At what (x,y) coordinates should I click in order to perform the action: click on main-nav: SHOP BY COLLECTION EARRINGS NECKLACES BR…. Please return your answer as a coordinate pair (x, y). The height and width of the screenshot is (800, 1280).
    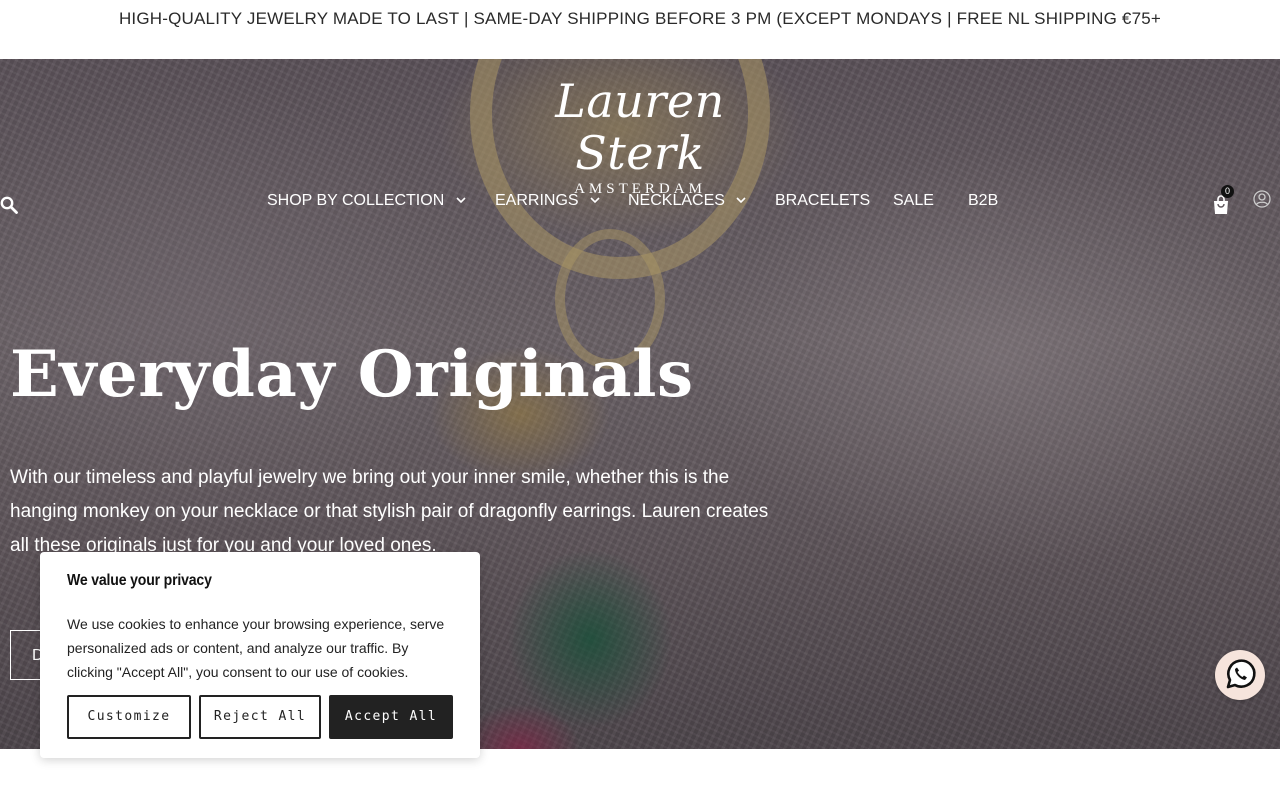
    Looking at the image, I should click on (640, 204).